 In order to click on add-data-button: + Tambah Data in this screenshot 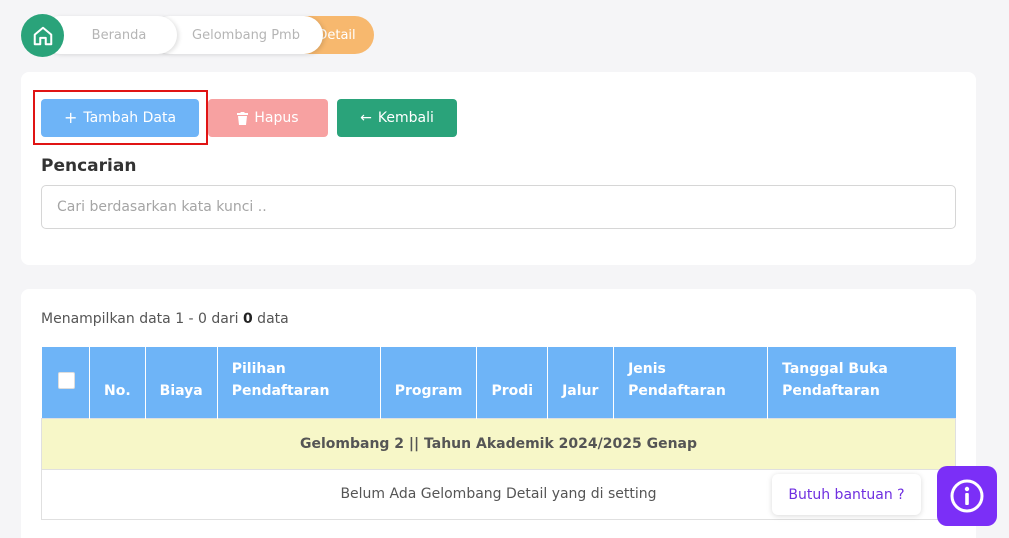, I will do `click(120, 118)`.